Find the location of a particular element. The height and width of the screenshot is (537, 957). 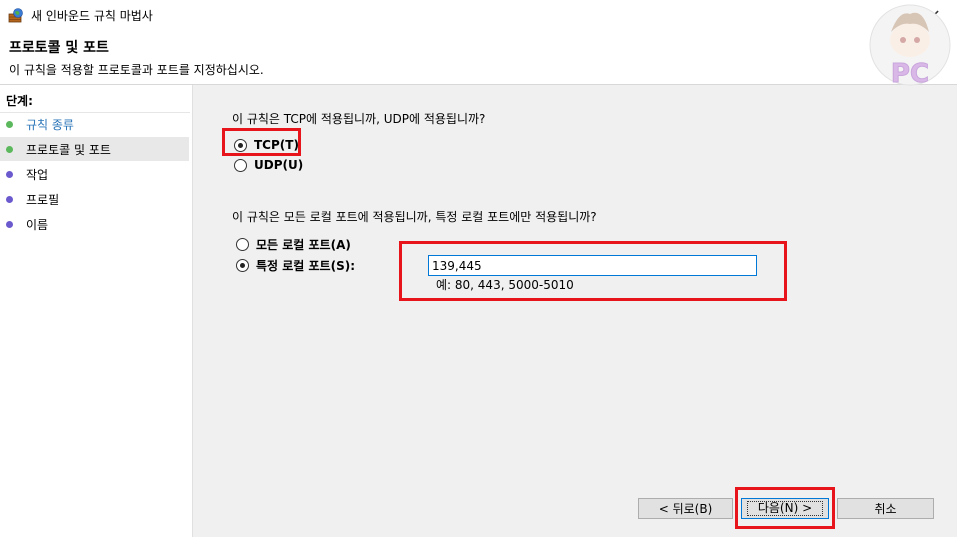

step-label: 프로필 is located at coordinates (43, 199).